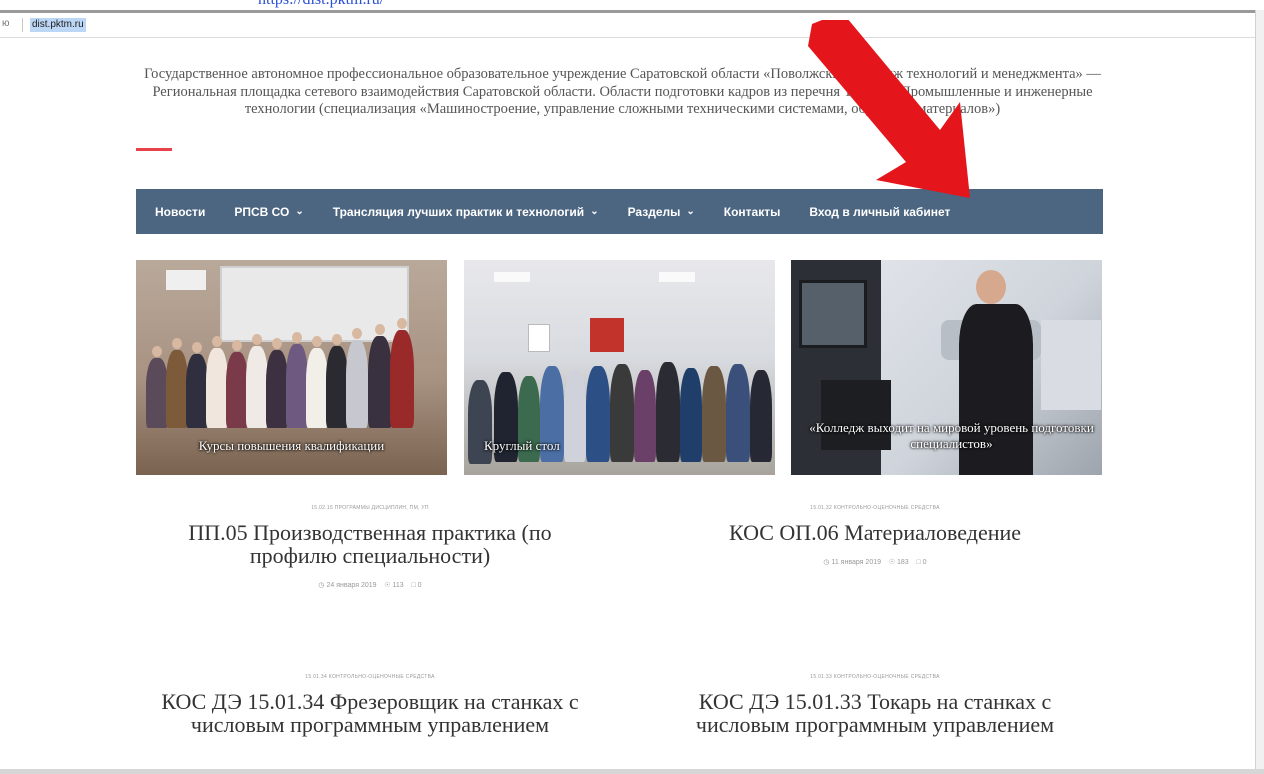 This screenshot has height=774, width=1264. What do you see at coordinates (875, 508) in the screenshot?
I see `article-category: 15.01.32 КОНТРОЛЬНО-ОЦЕНОЧНЫЕ СРЕДСТВА` at bounding box center [875, 508].